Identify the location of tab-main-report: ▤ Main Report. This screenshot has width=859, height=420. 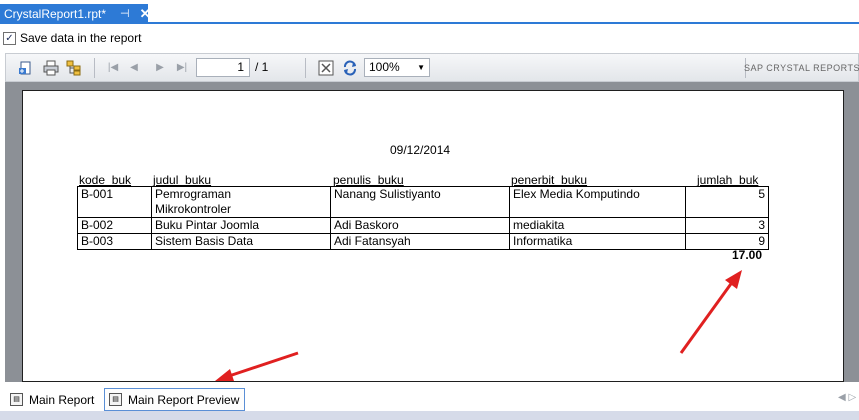
(52, 399).